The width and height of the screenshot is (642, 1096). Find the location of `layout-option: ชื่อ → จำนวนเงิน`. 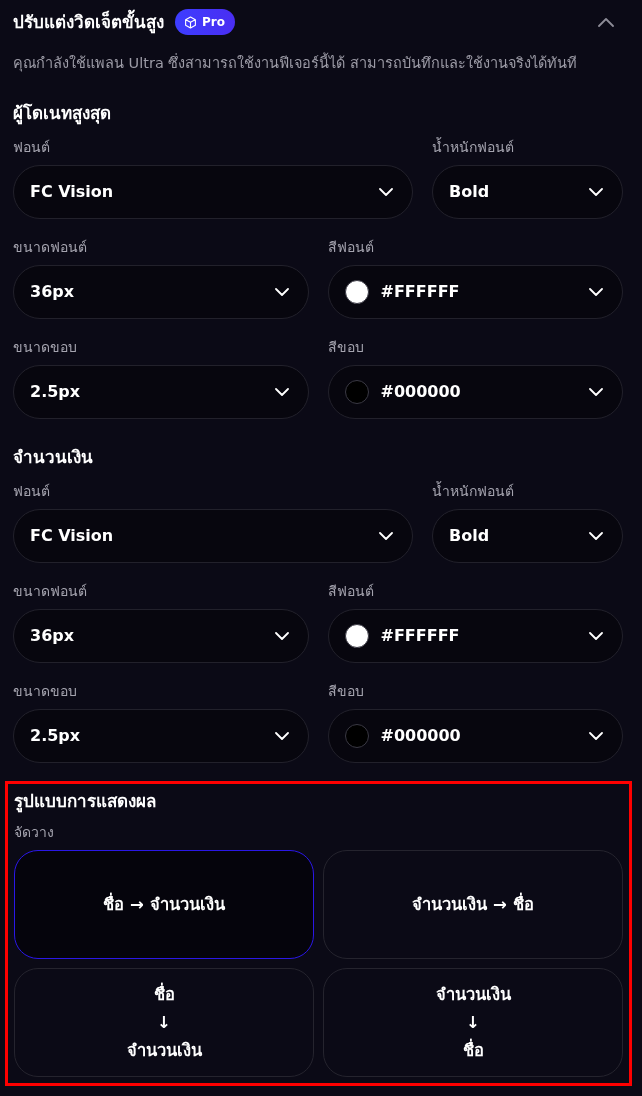

layout-option: ชื่อ → จำนวนเงิน is located at coordinates (164, 904).